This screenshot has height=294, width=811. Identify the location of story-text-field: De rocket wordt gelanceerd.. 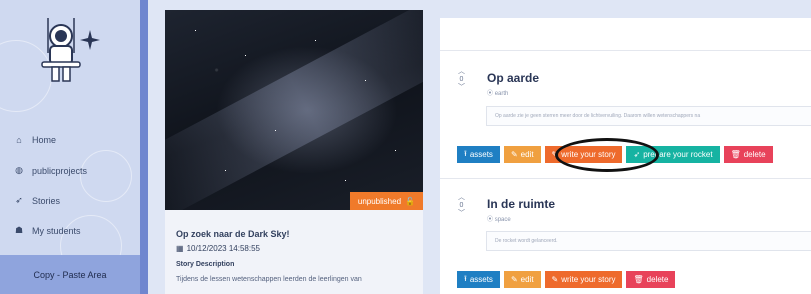
(648, 241).